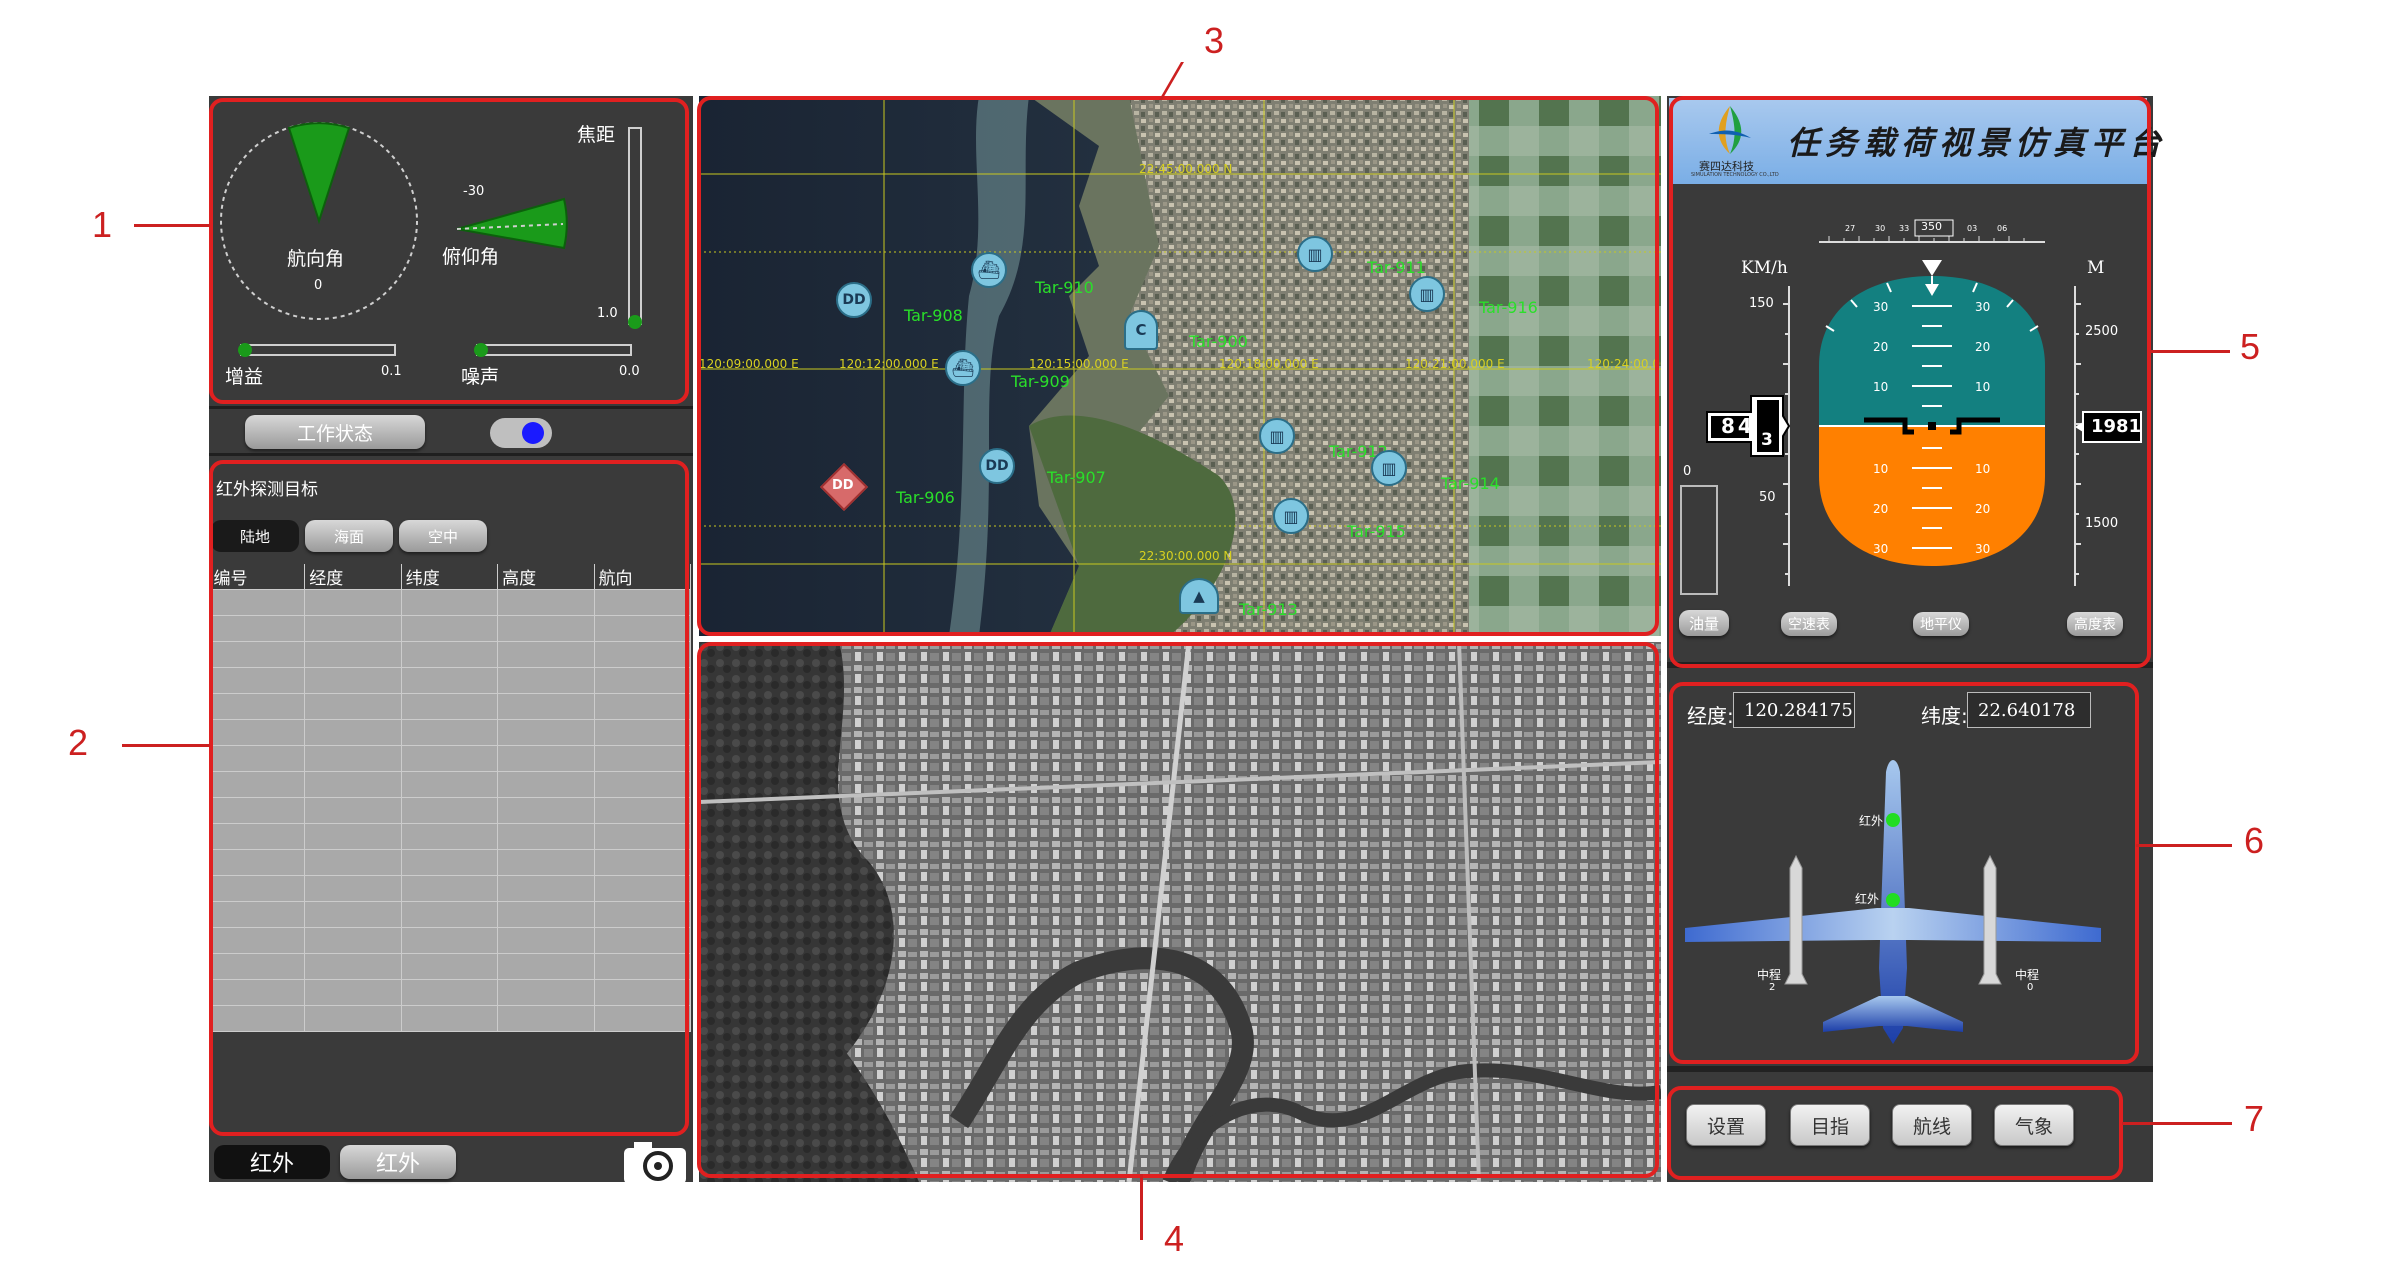  What do you see at coordinates (521, 433) in the screenshot?
I see `status-toggle` at bounding box center [521, 433].